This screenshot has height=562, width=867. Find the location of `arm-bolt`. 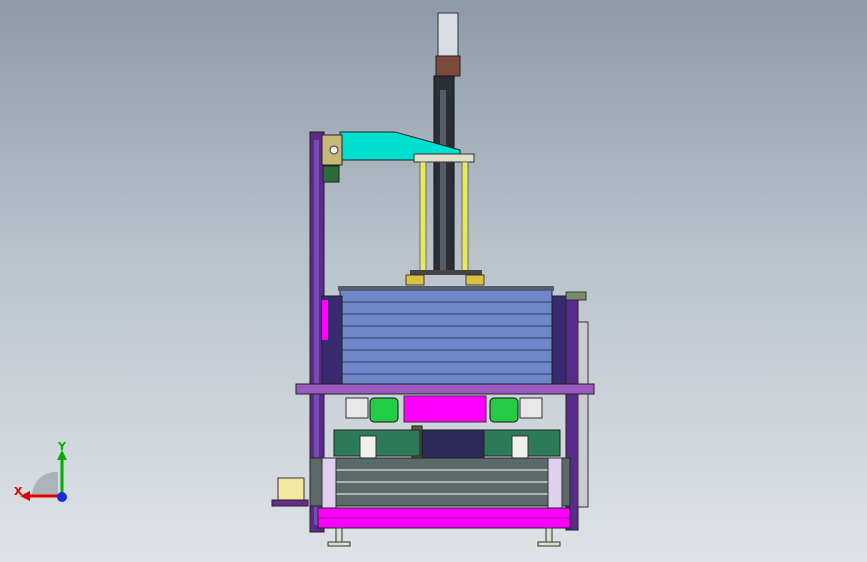

arm-bolt is located at coordinates (334, 150).